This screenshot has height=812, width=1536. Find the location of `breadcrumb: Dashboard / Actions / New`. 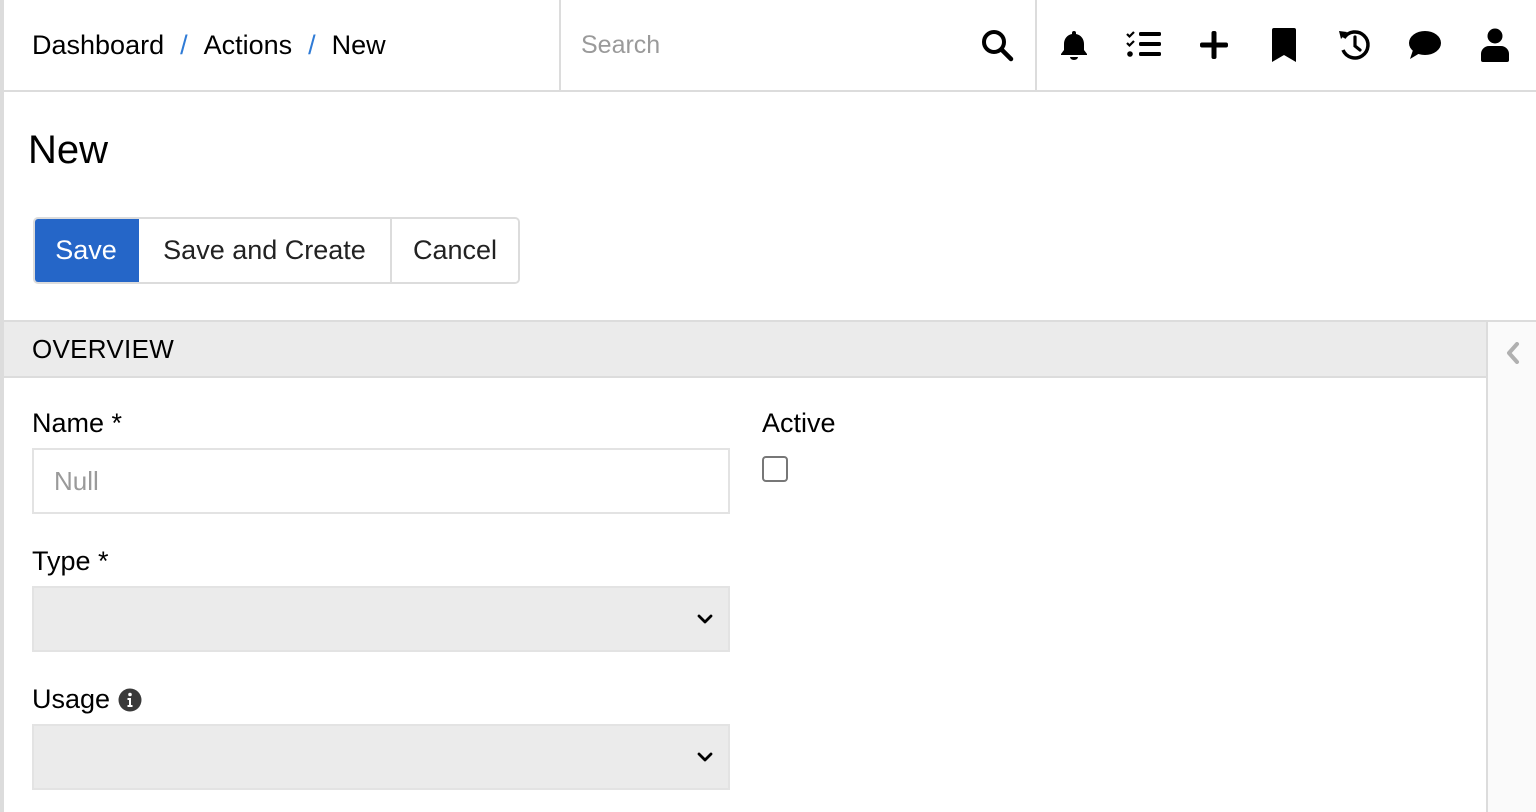

breadcrumb: Dashboard / Actions / New is located at coordinates (282, 45).